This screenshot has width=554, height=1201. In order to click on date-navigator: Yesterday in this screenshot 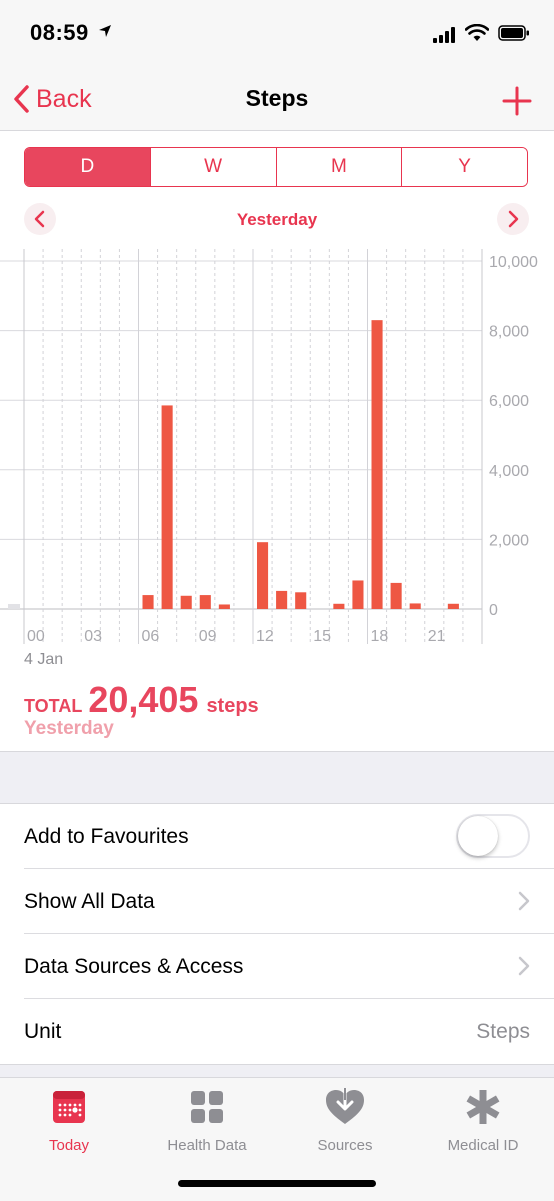, I will do `click(277, 220)`.